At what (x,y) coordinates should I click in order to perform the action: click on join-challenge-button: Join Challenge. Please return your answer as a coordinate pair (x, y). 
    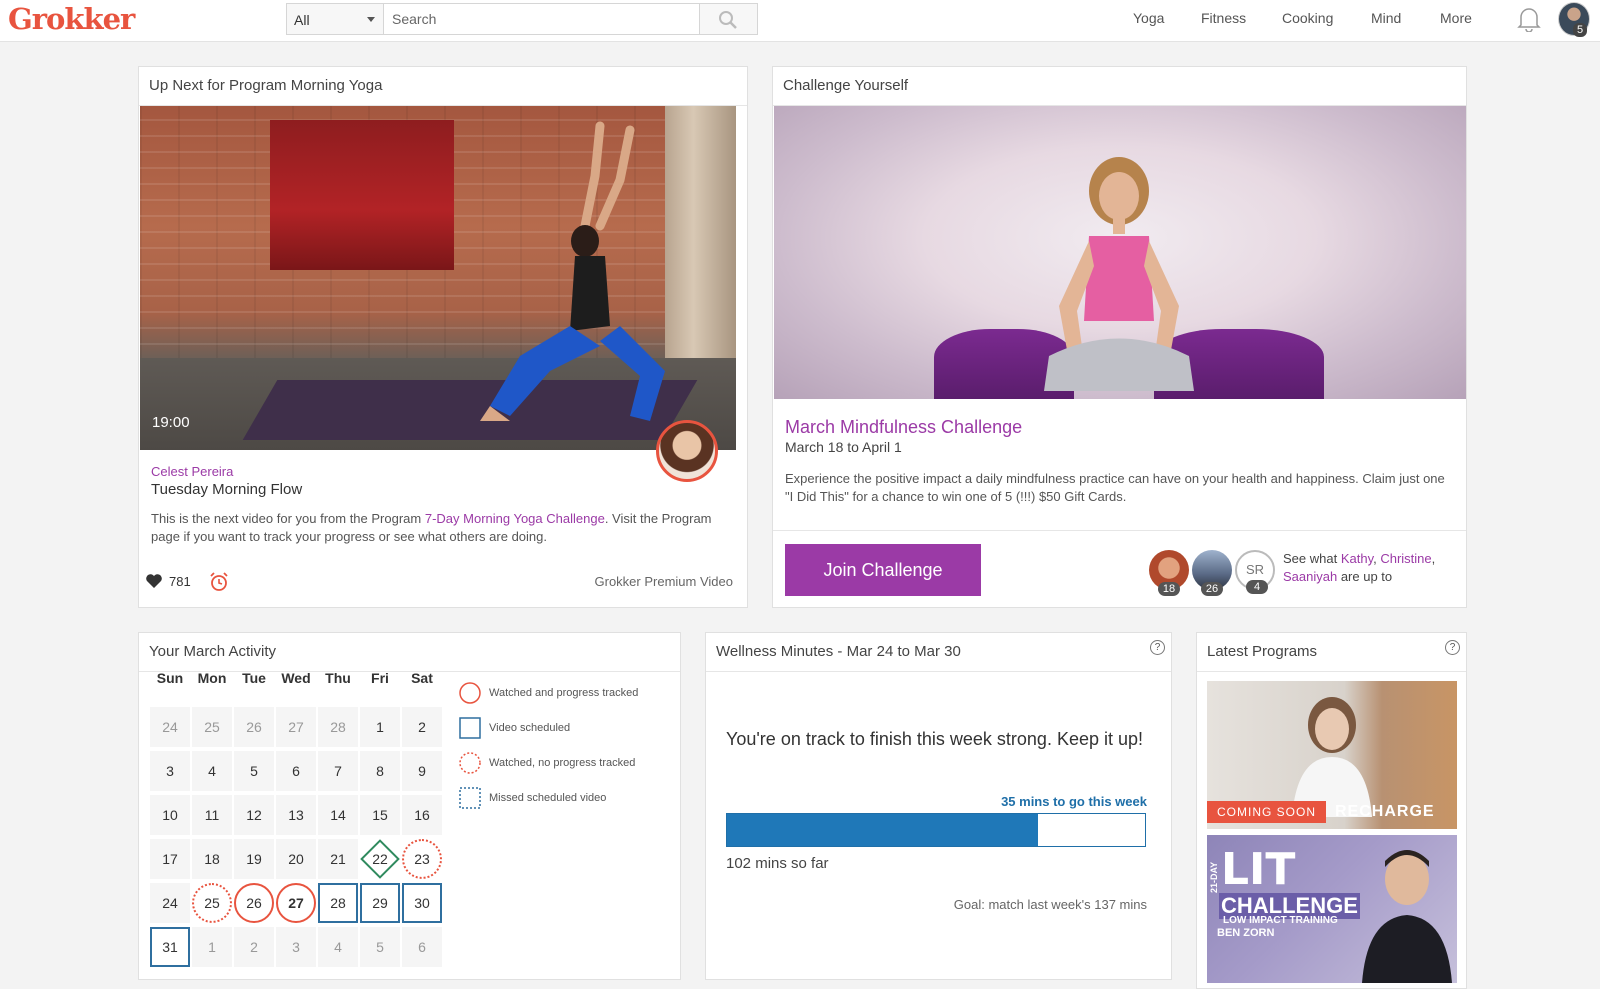
    Looking at the image, I should click on (883, 570).